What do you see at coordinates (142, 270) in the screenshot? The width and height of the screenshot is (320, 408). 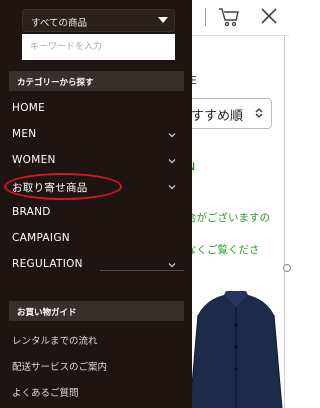 I see `menu-divider` at bounding box center [142, 270].